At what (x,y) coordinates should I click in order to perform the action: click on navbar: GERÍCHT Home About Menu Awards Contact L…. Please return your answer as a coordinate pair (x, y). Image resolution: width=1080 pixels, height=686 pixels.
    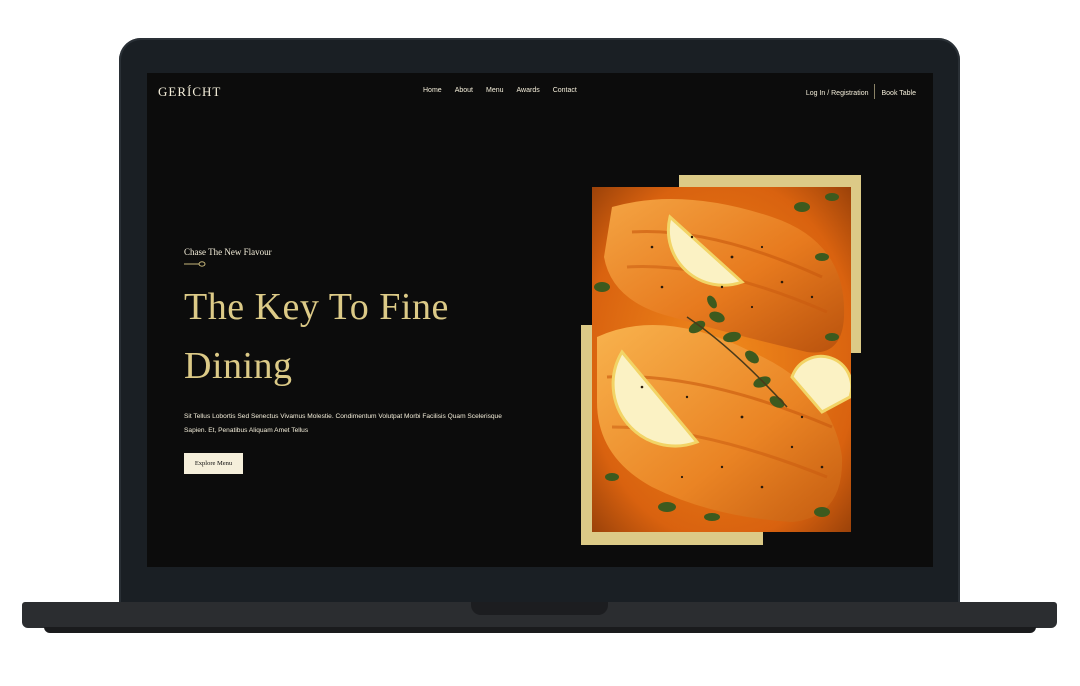
    Looking at the image, I should click on (540, 92).